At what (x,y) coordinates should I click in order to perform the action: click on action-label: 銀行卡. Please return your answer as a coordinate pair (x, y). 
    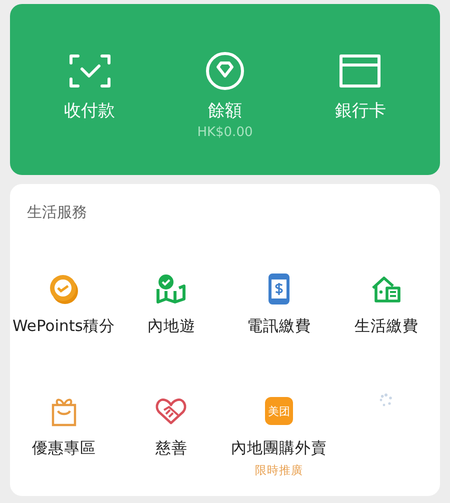
    Looking at the image, I should click on (360, 111).